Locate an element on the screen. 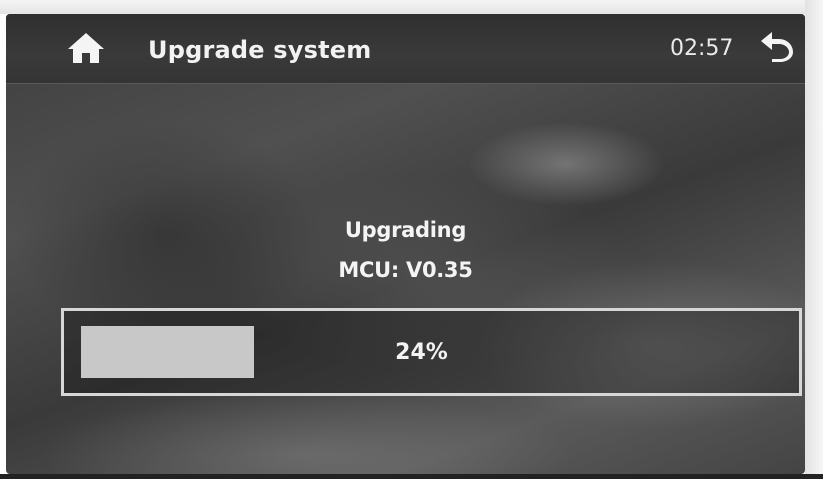 The width and height of the screenshot is (823, 479). back-arrow-icon is located at coordinates (777, 48).